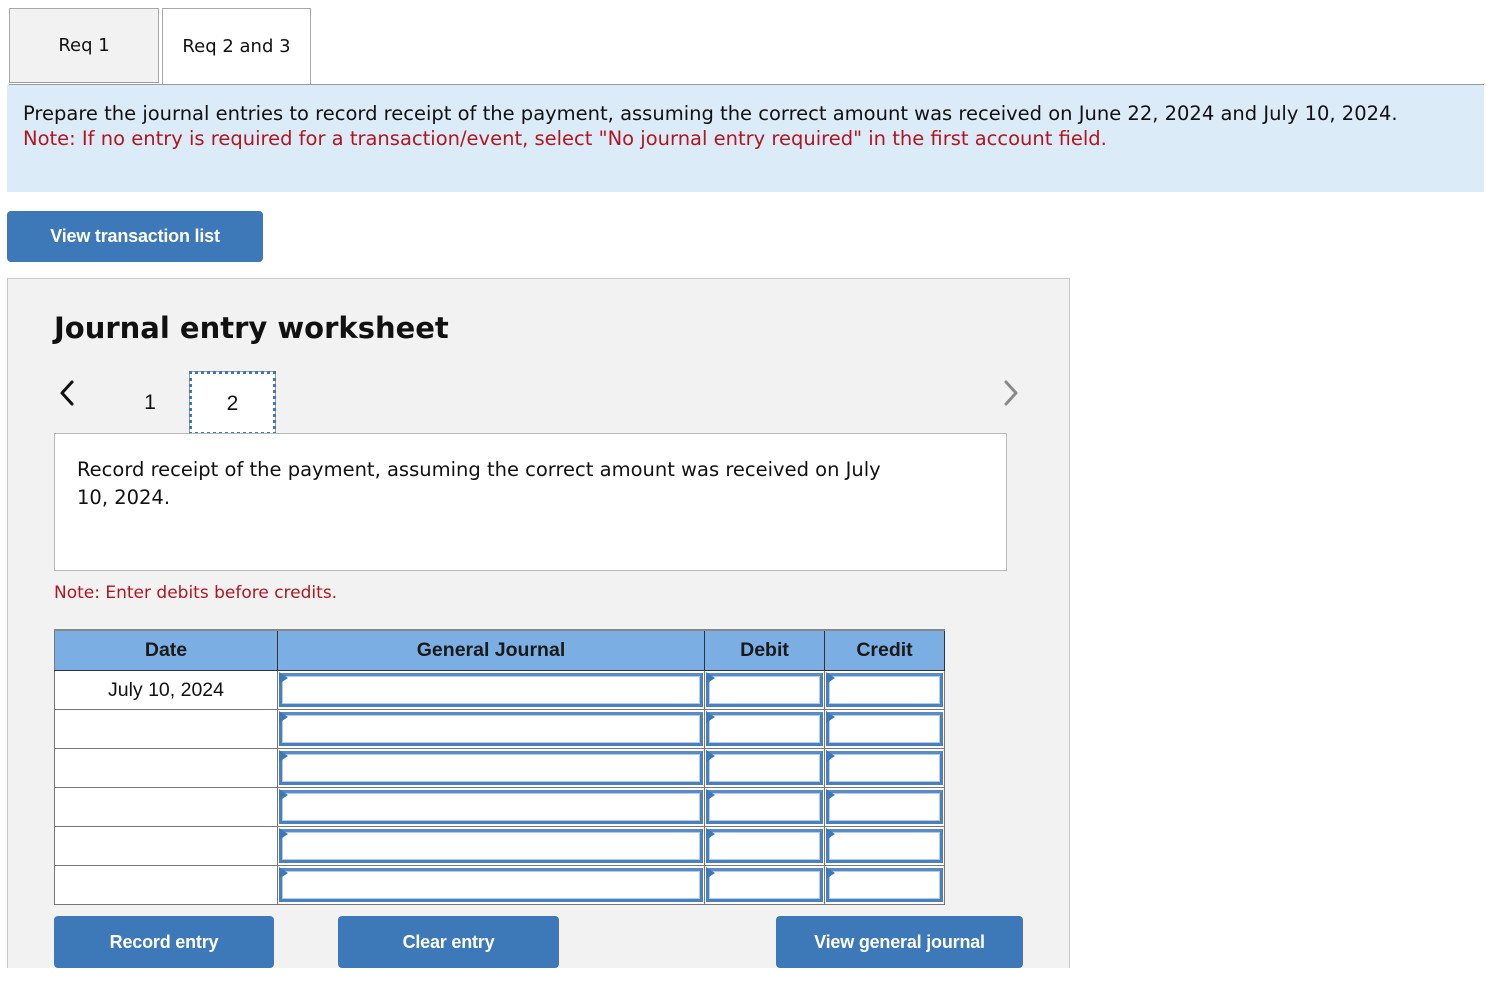 The image size is (1504, 994). Describe the element at coordinates (448, 942) in the screenshot. I see `clear-entry-button: Clear entry` at that location.